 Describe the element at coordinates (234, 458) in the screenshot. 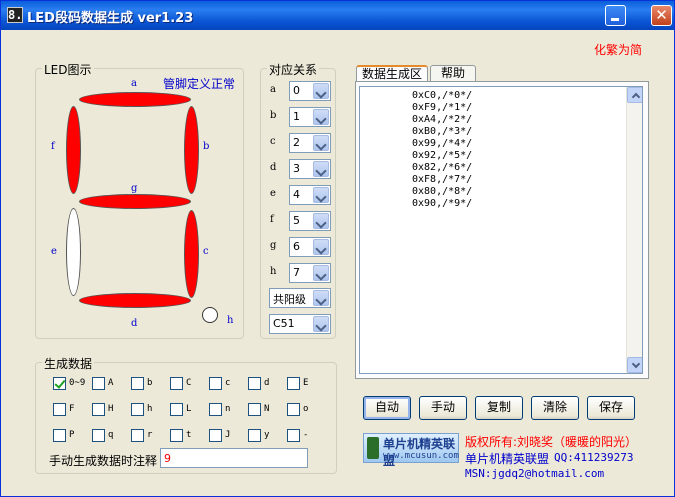

I see `note-input: 9` at that location.